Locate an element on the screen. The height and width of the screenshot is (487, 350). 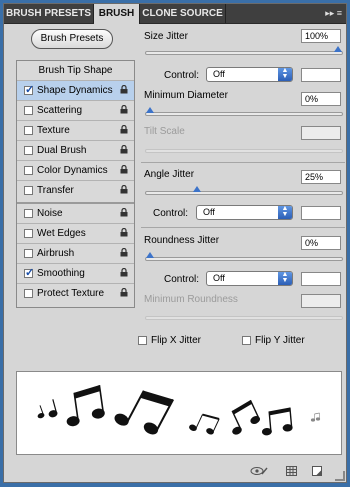
list-item-dual-brush: Dual Brush is located at coordinates (75, 151).